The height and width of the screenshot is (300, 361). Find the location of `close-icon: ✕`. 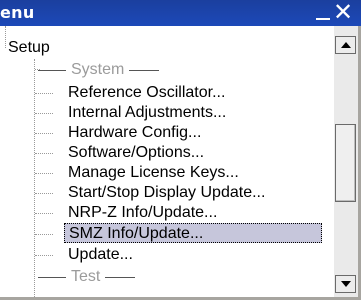

close-icon: ✕ is located at coordinates (343, 12).